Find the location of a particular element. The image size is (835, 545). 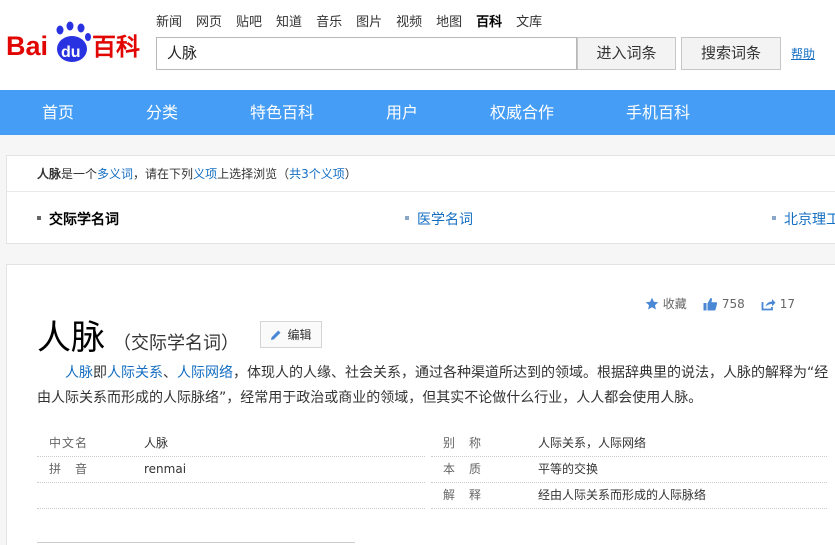

collect-button: 收藏 is located at coordinates (666, 303).